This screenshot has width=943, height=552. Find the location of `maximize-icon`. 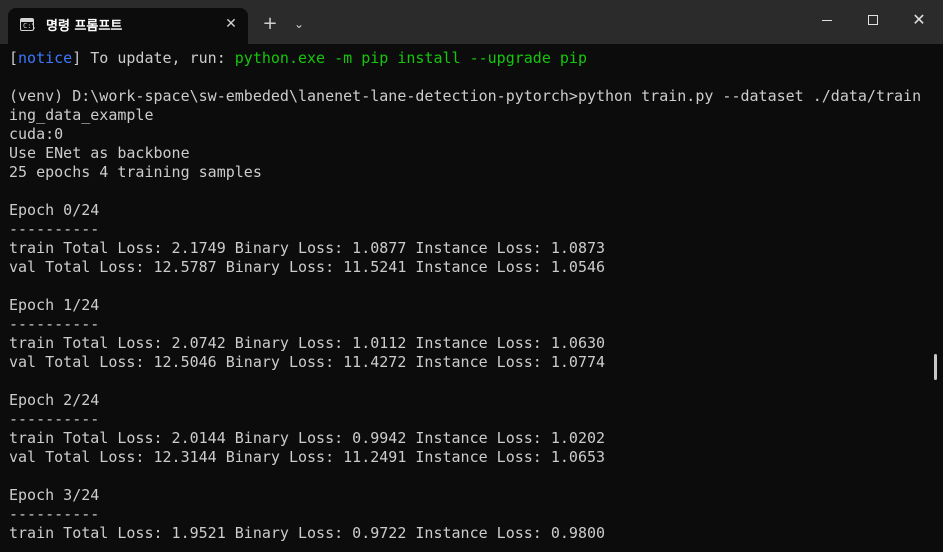

maximize-icon is located at coordinates (873, 20).